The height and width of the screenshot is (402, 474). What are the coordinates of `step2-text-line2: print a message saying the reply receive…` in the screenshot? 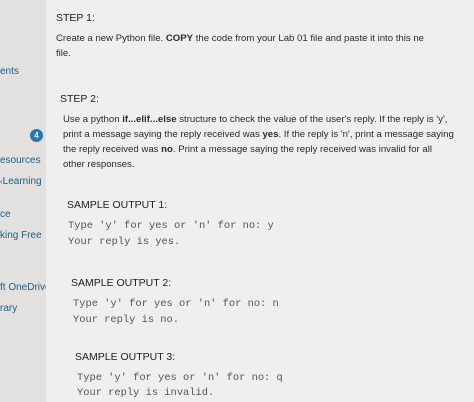 It's located at (258, 134).